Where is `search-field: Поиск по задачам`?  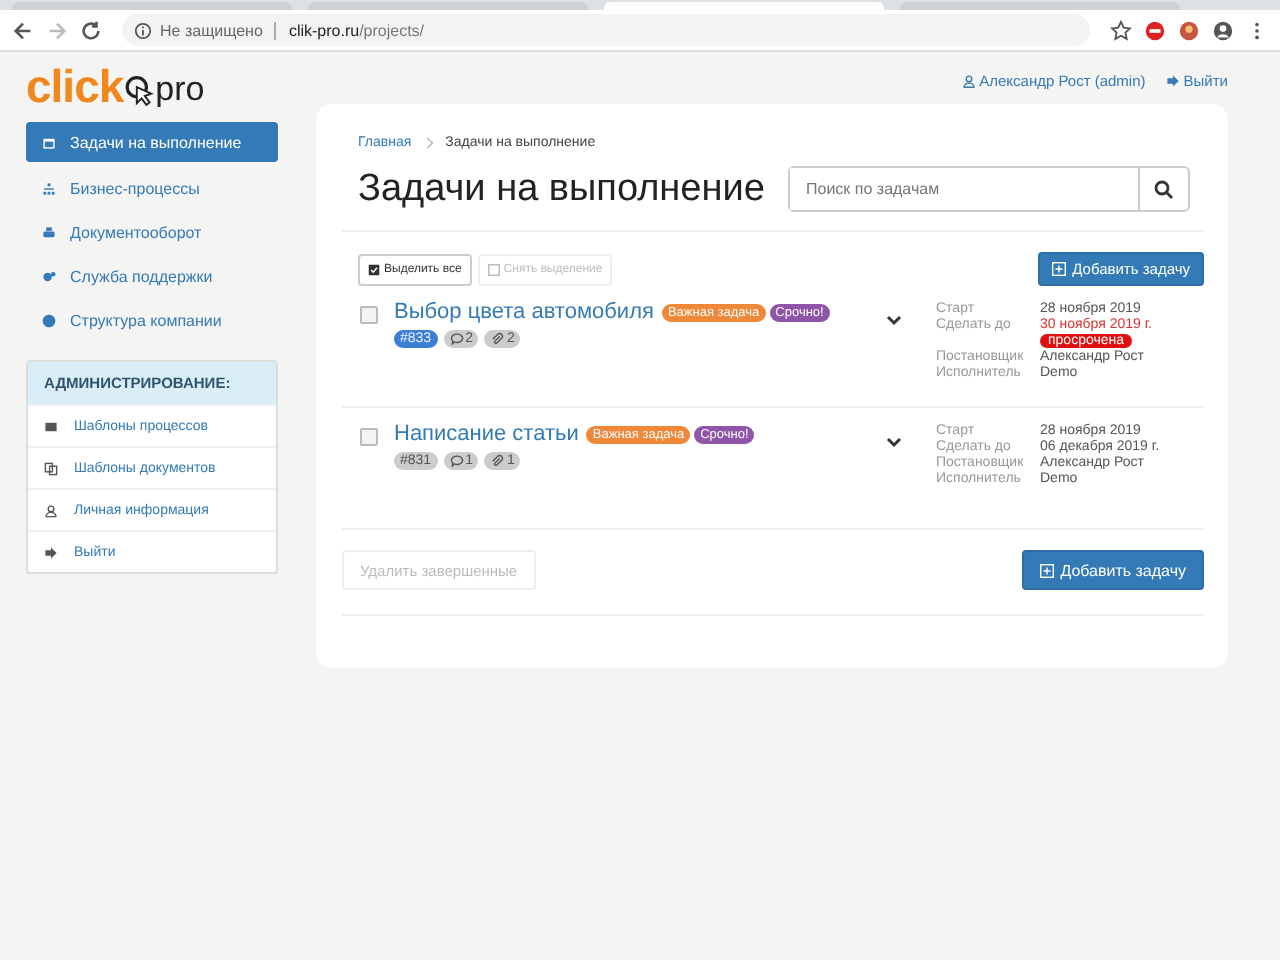 search-field: Поиск по задачам is located at coordinates (989, 189).